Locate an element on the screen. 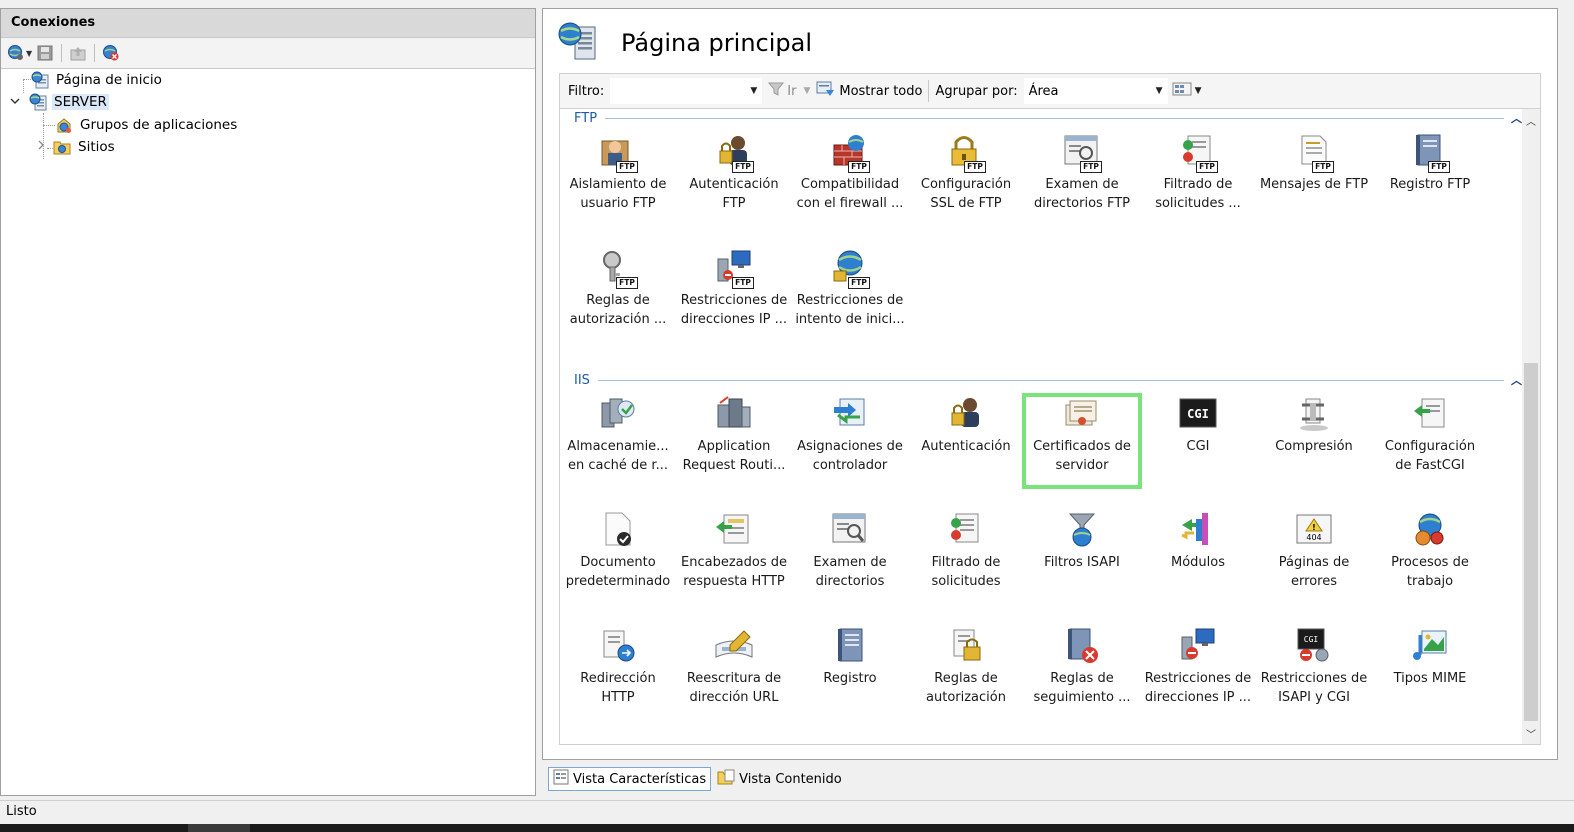  svg-text: CGI is located at coordinates (1198, 414).